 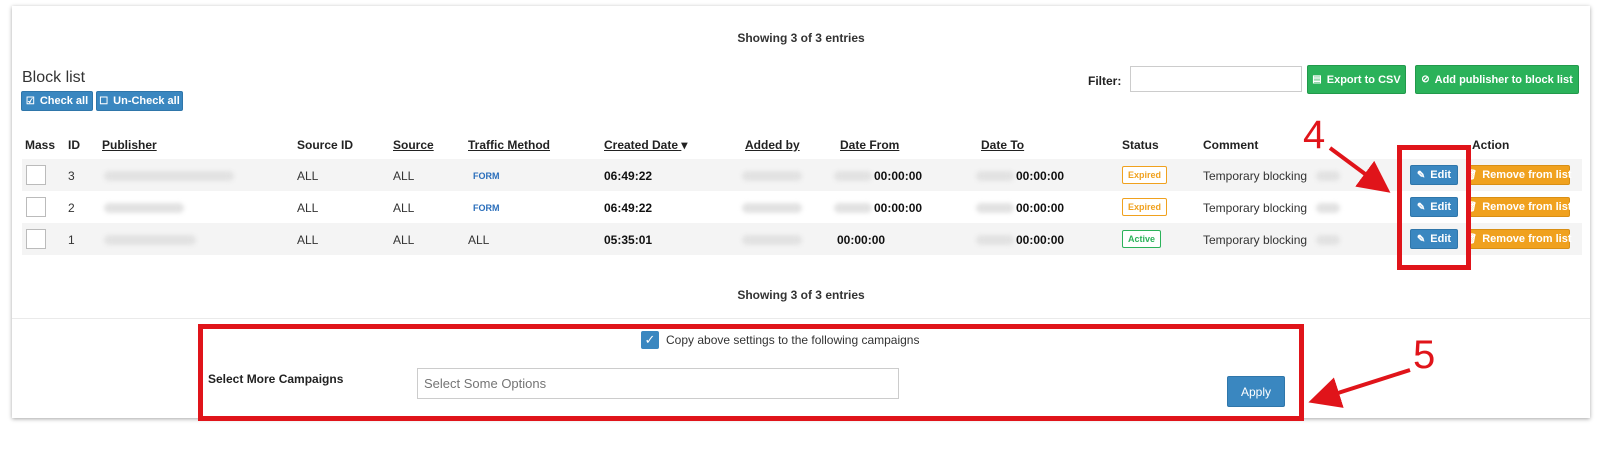 What do you see at coordinates (54, 77) in the screenshot?
I see `page-title: Block list` at bounding box center [54, 77].